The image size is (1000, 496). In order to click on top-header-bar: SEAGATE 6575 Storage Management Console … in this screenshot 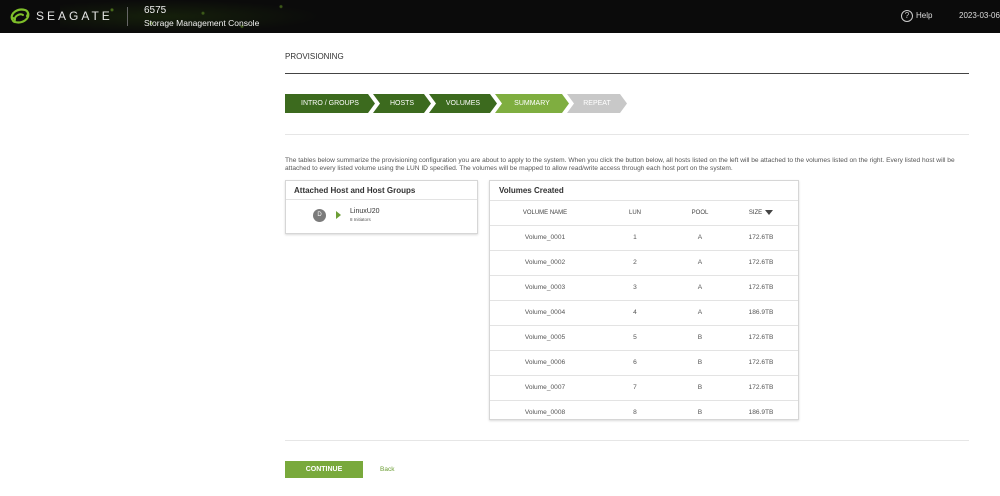, I will do `click(500, 16)`.